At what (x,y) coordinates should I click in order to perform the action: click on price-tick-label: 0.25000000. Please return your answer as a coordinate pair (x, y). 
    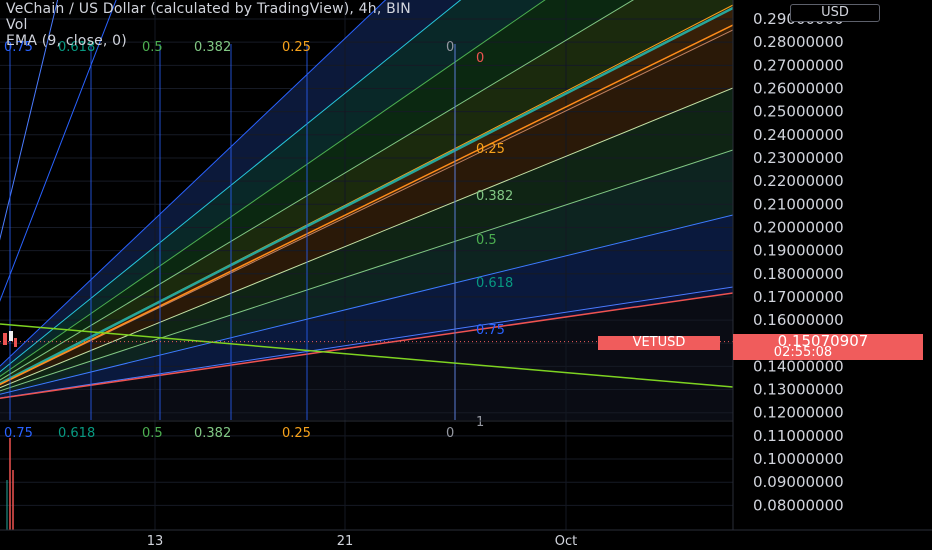
    Looking at the image, I should click on (798, 112).